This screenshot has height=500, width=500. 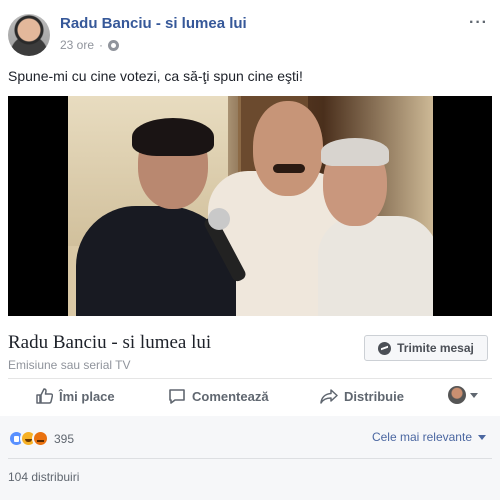 What do you see at coordinates (87, 396) in the screenshot?
I see `like-label: Îmi place` at bounding box center [87, 396].